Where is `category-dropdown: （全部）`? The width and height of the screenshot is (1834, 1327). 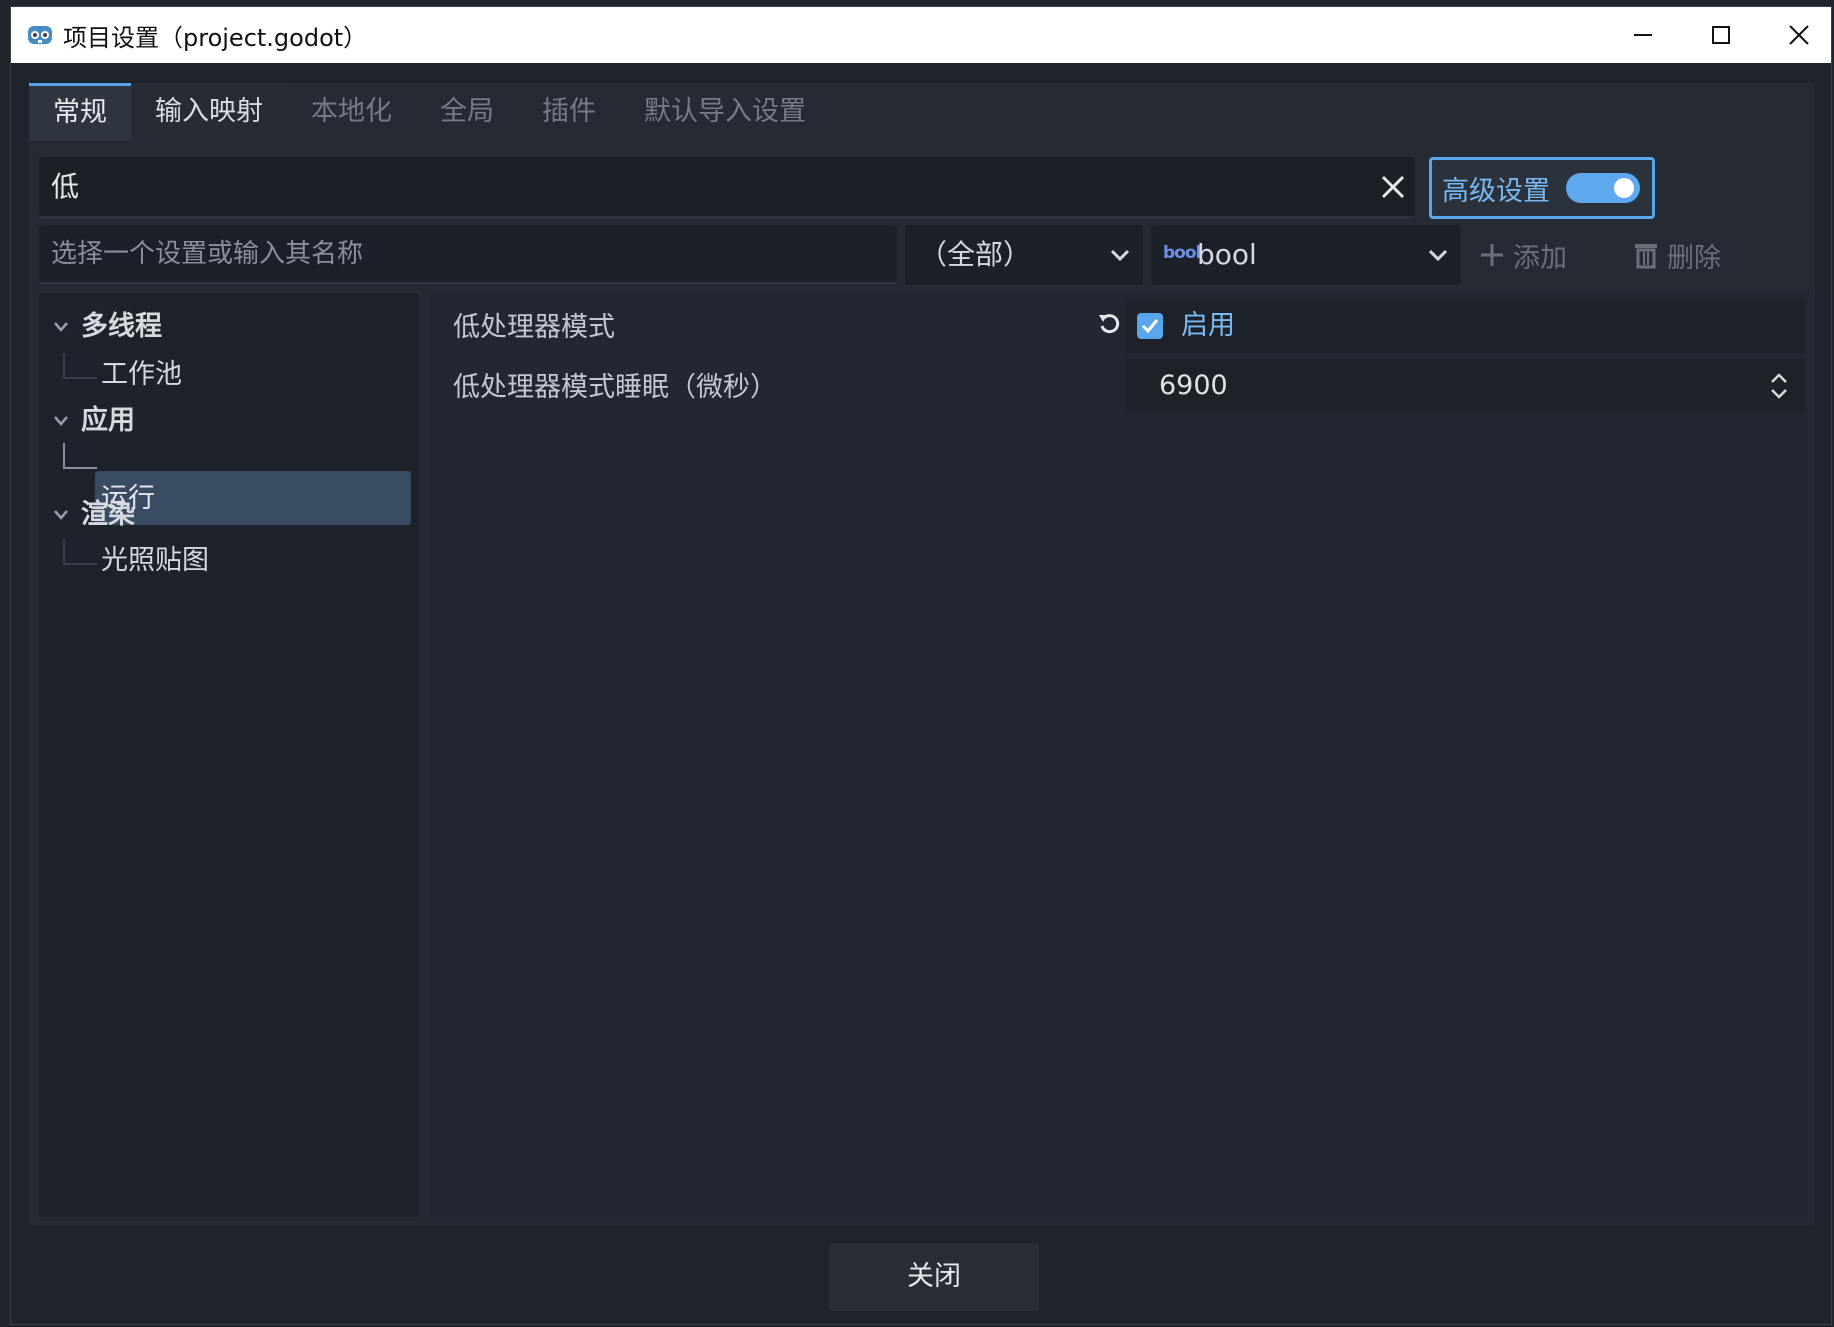 category-dropdown: （全部） is located at coordinates (1024, 255).